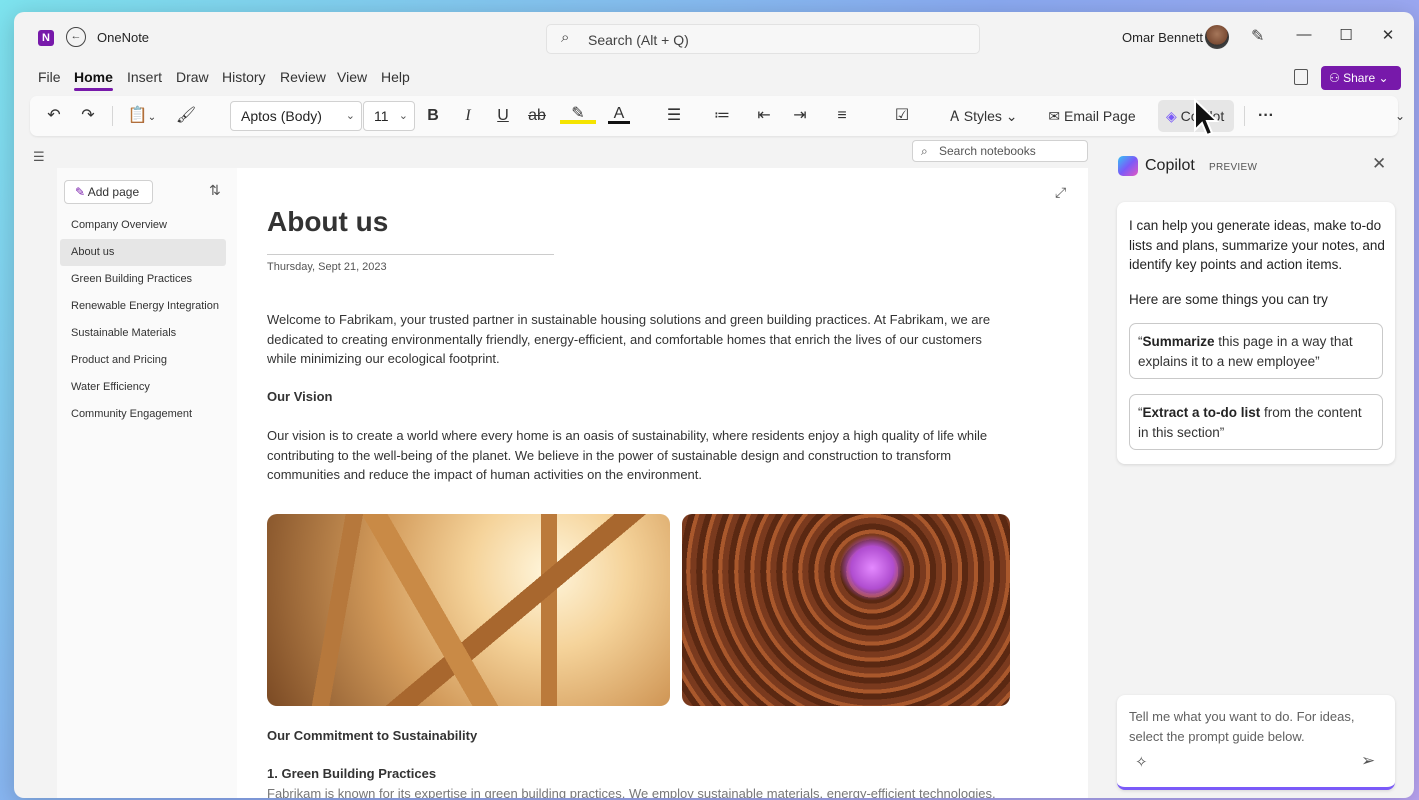 This screenshot has height=800, width=1419. I want to click on menu-draw: Draw, so click(192, 77).